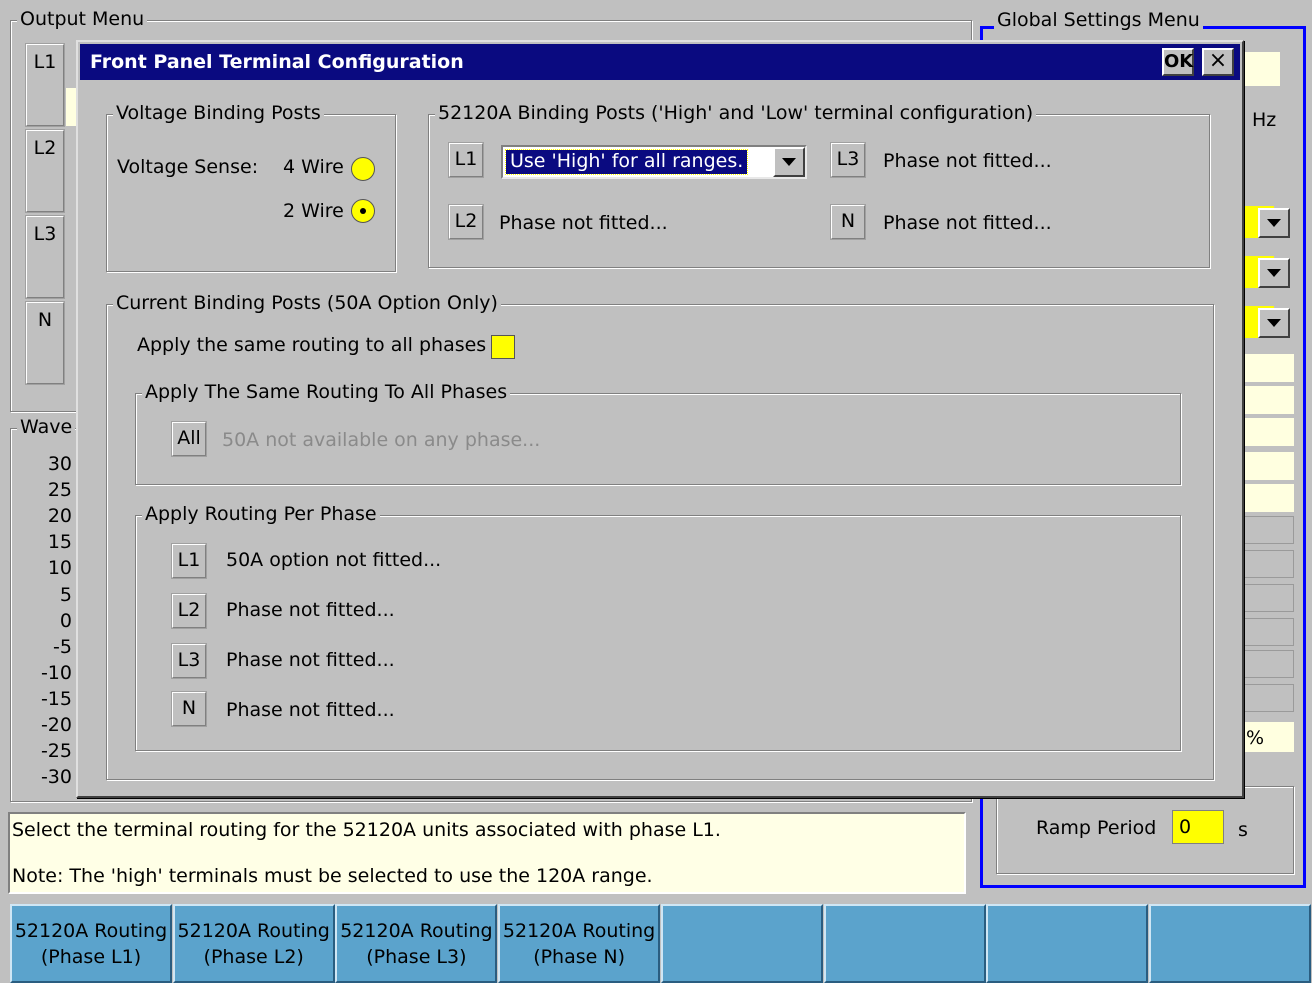  I want to click on waveform-tick-label: -30, so click(56, 777).